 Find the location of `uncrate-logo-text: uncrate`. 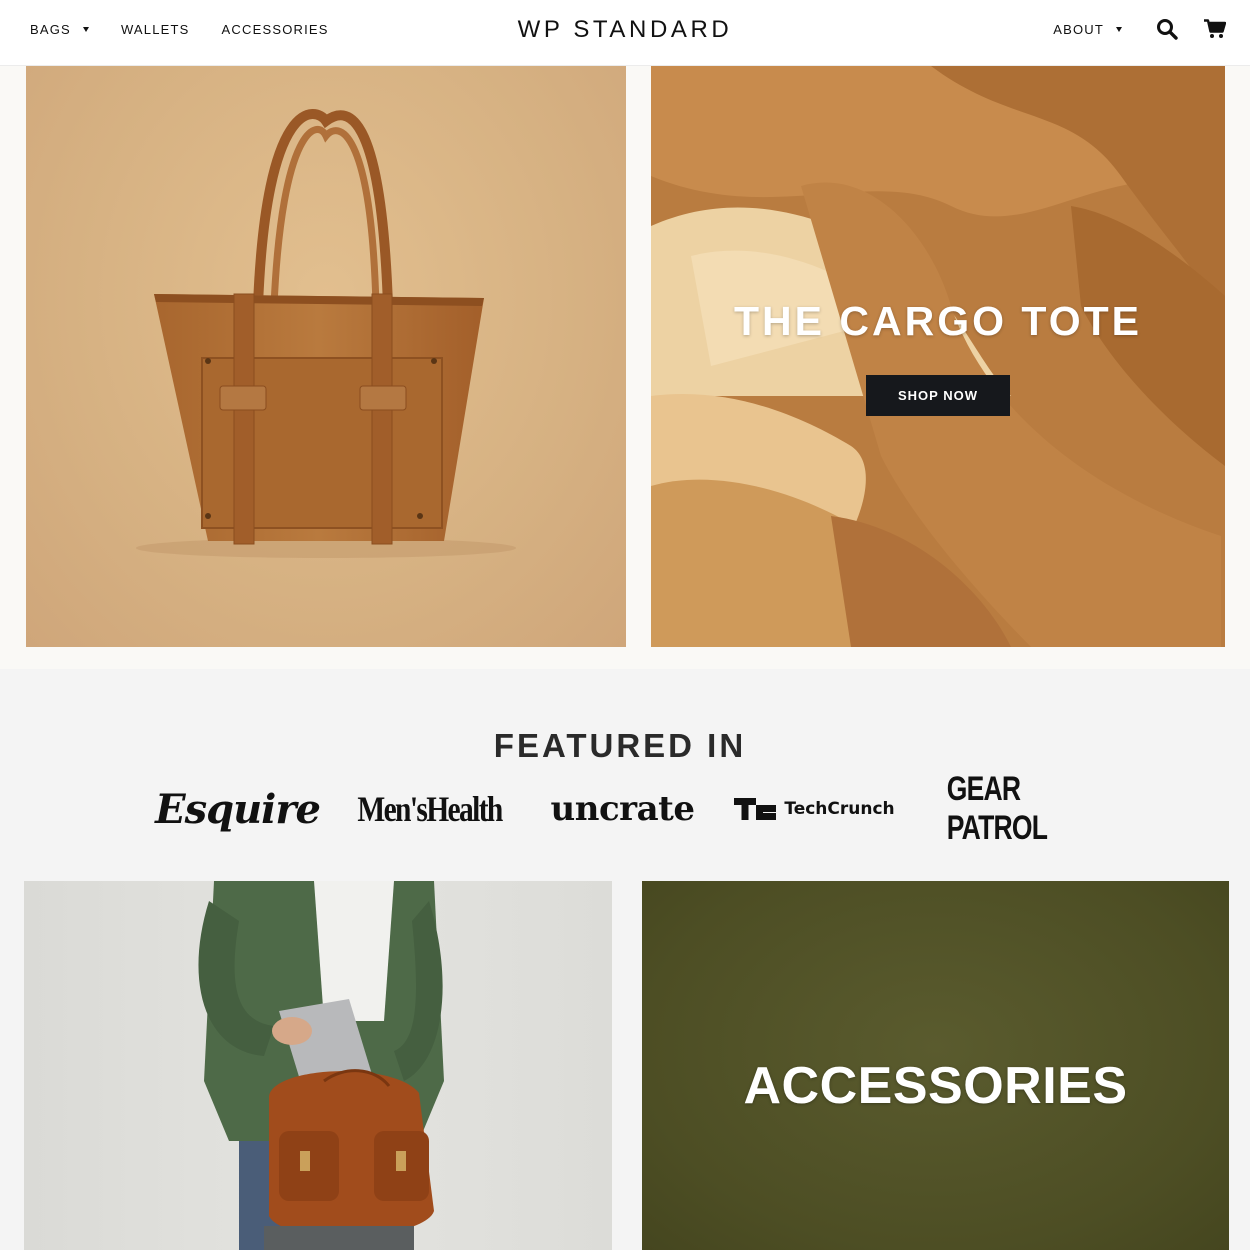

uncrate-logo-text: uncrate is located at coordinates (622, 809).